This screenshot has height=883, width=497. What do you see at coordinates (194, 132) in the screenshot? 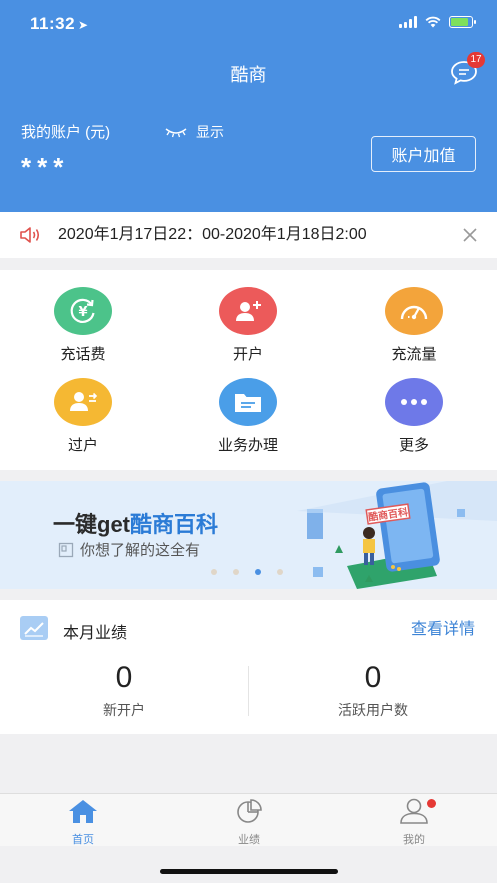
I see `show-balance-toggle: 显示` at bounding box center [194, 132].